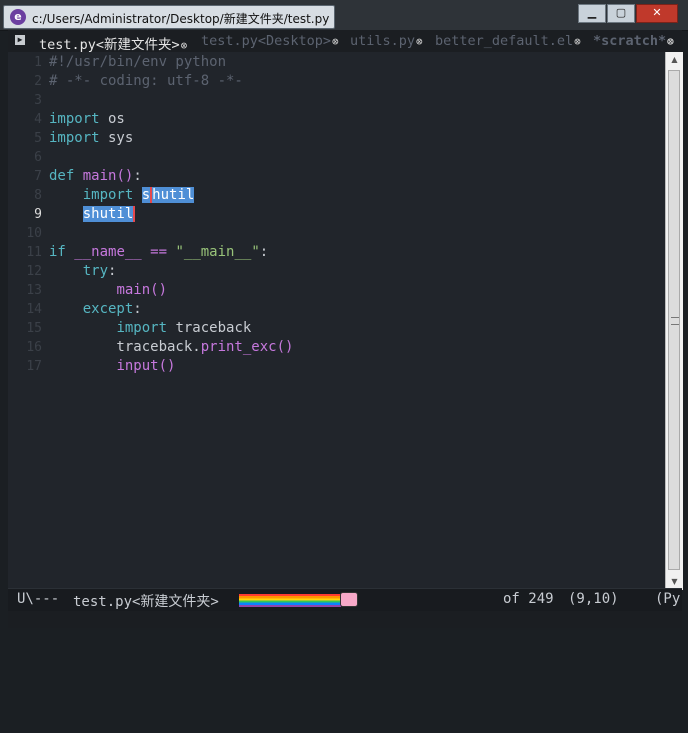 This screenshot has height=733, width=688. Describe the element at coordinates (34, 252) in the screenshot. I see `line-number: 11` at that location.